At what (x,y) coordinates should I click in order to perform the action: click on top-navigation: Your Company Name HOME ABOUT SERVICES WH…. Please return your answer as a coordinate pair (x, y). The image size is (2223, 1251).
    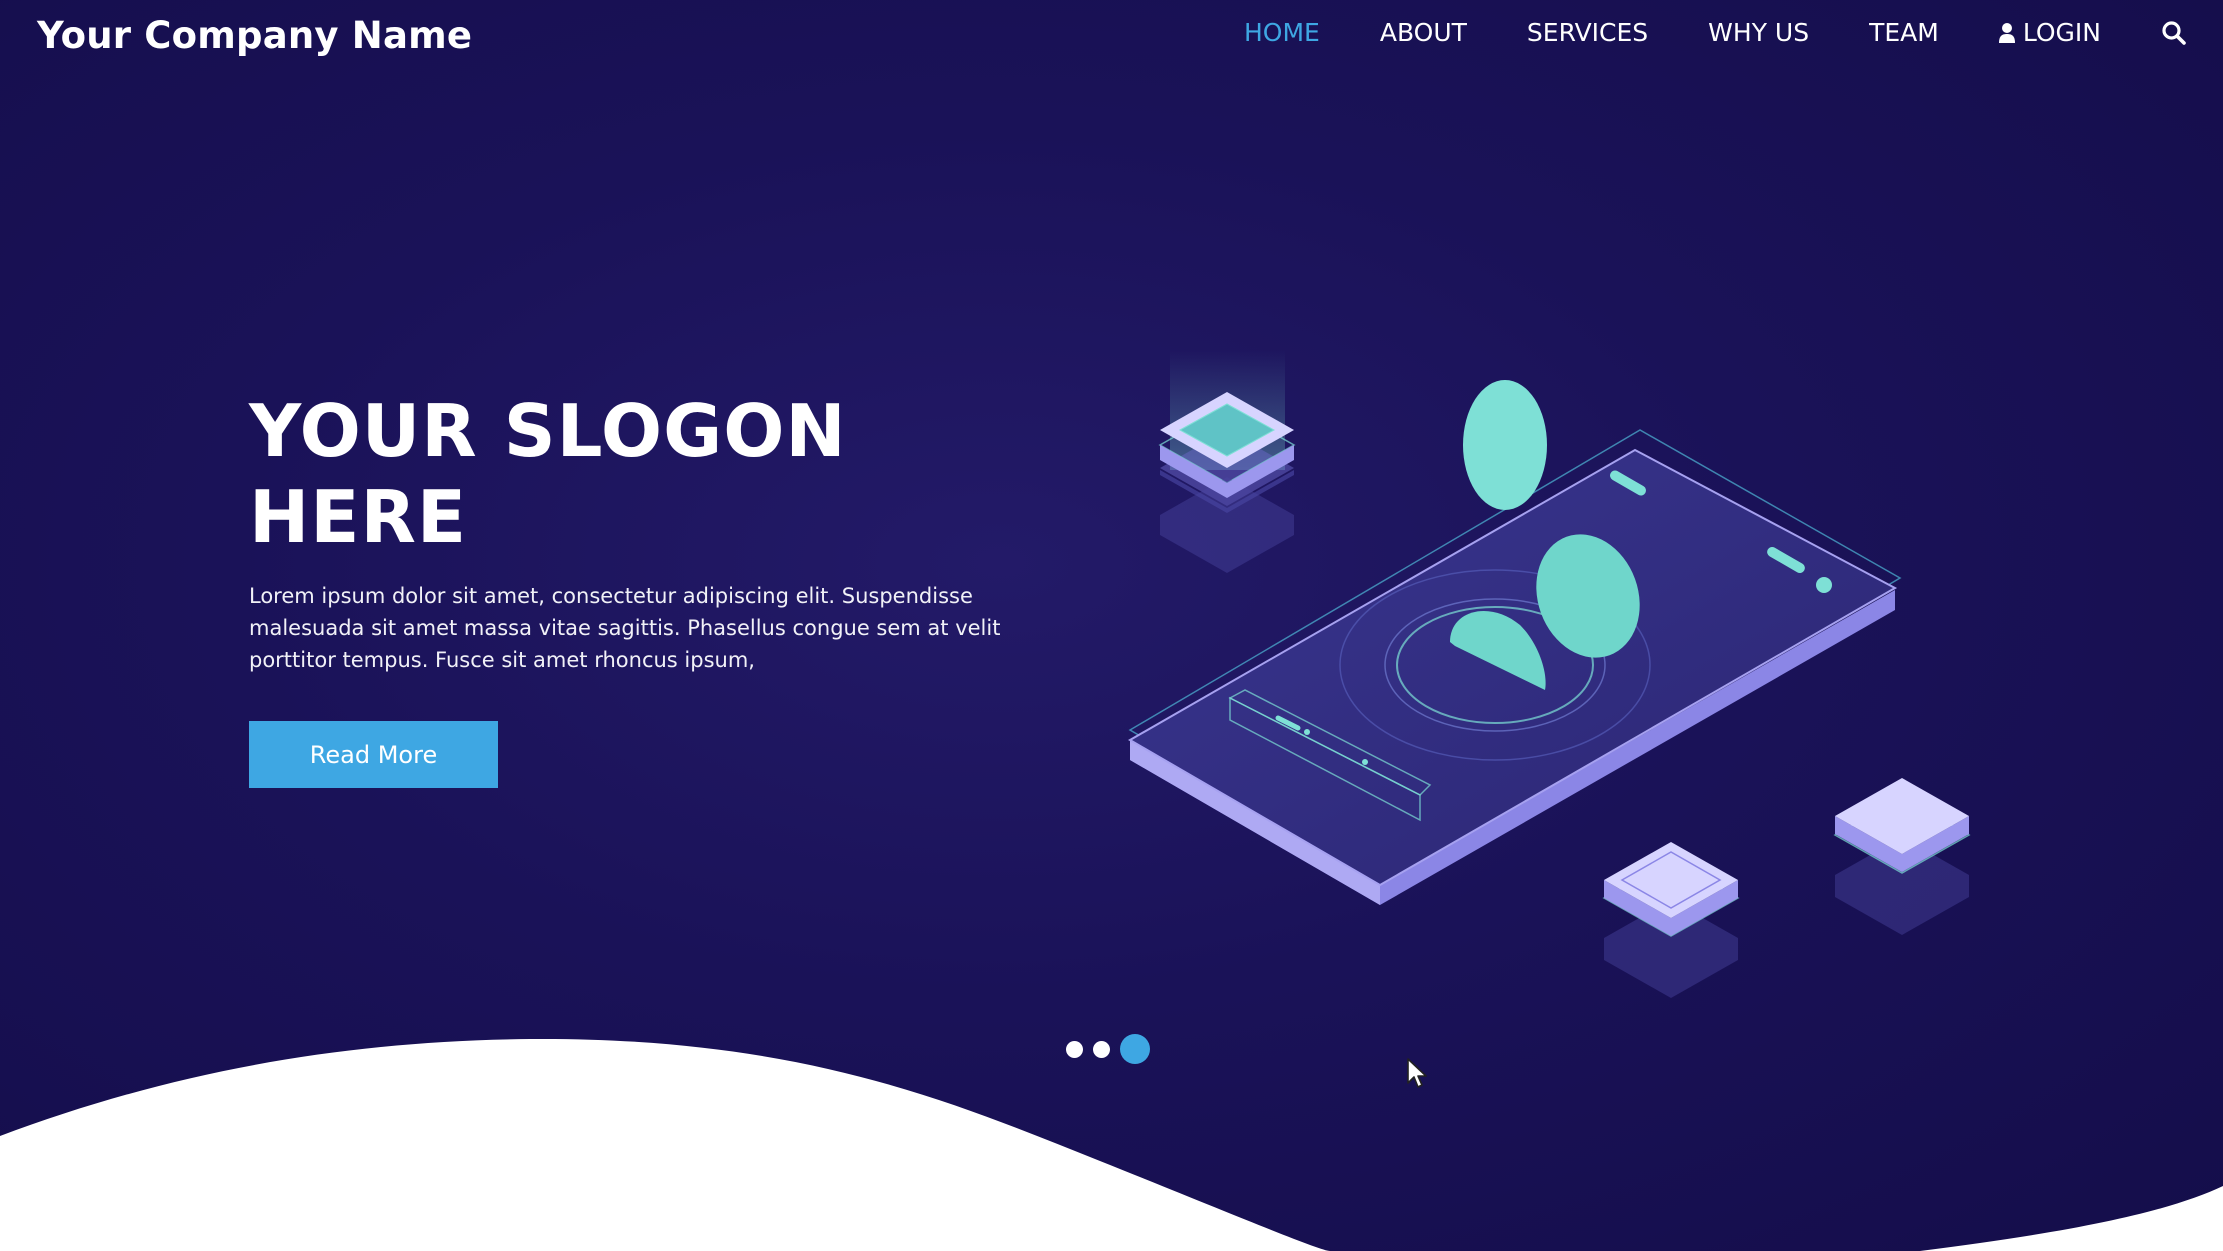
    Looking at the image, I should click on (1111, 38).